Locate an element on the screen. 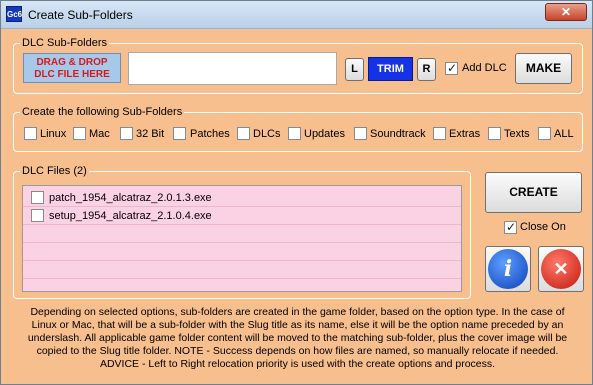  title-bar: Gc6 Create Sub-Folders ✕ is located at coordinates (296, 15).